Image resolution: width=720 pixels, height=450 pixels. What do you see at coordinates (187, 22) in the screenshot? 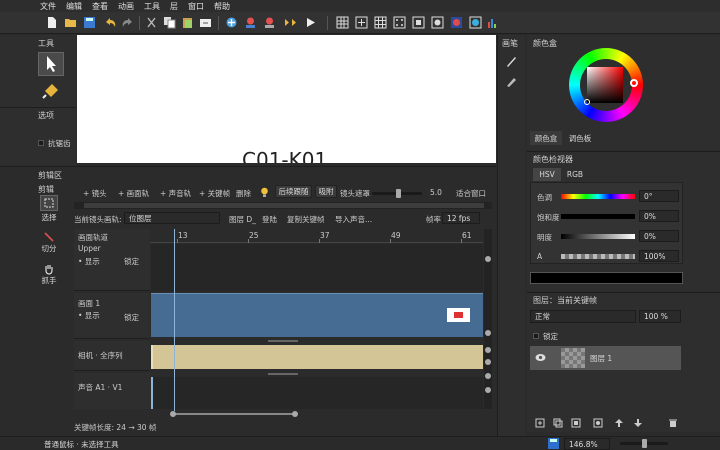
I see `paste-icon` at bounding box center [187, 22].